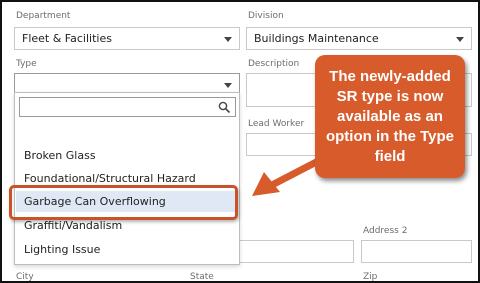 The width and height of the screenshot is (480, 283). Describe the element at coordinates (316, 38) in the screenshot. I see `division-value: Buildings Maintenance` at that location.